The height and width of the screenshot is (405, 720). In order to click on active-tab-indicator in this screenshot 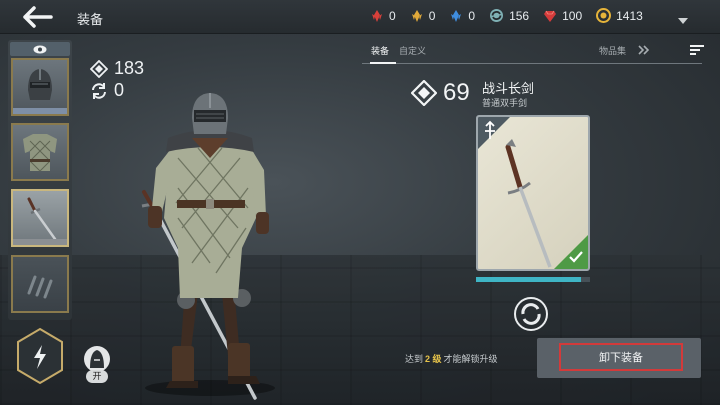, I will do `click(383, 63)`.